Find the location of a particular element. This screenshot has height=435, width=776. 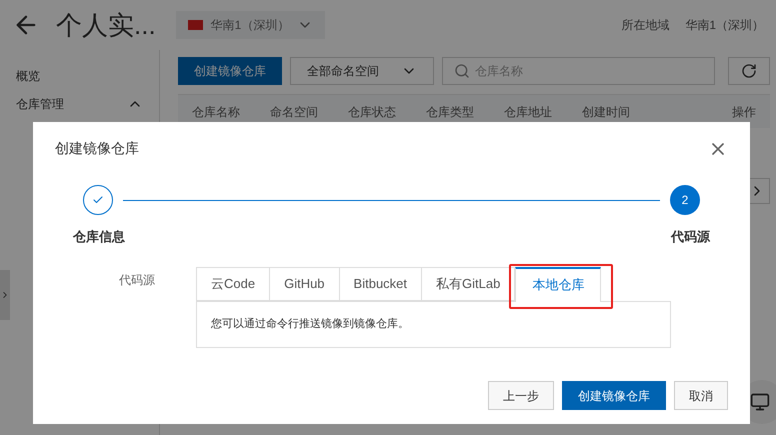

source-tab: 云Code is located at coordinates (233, 283).